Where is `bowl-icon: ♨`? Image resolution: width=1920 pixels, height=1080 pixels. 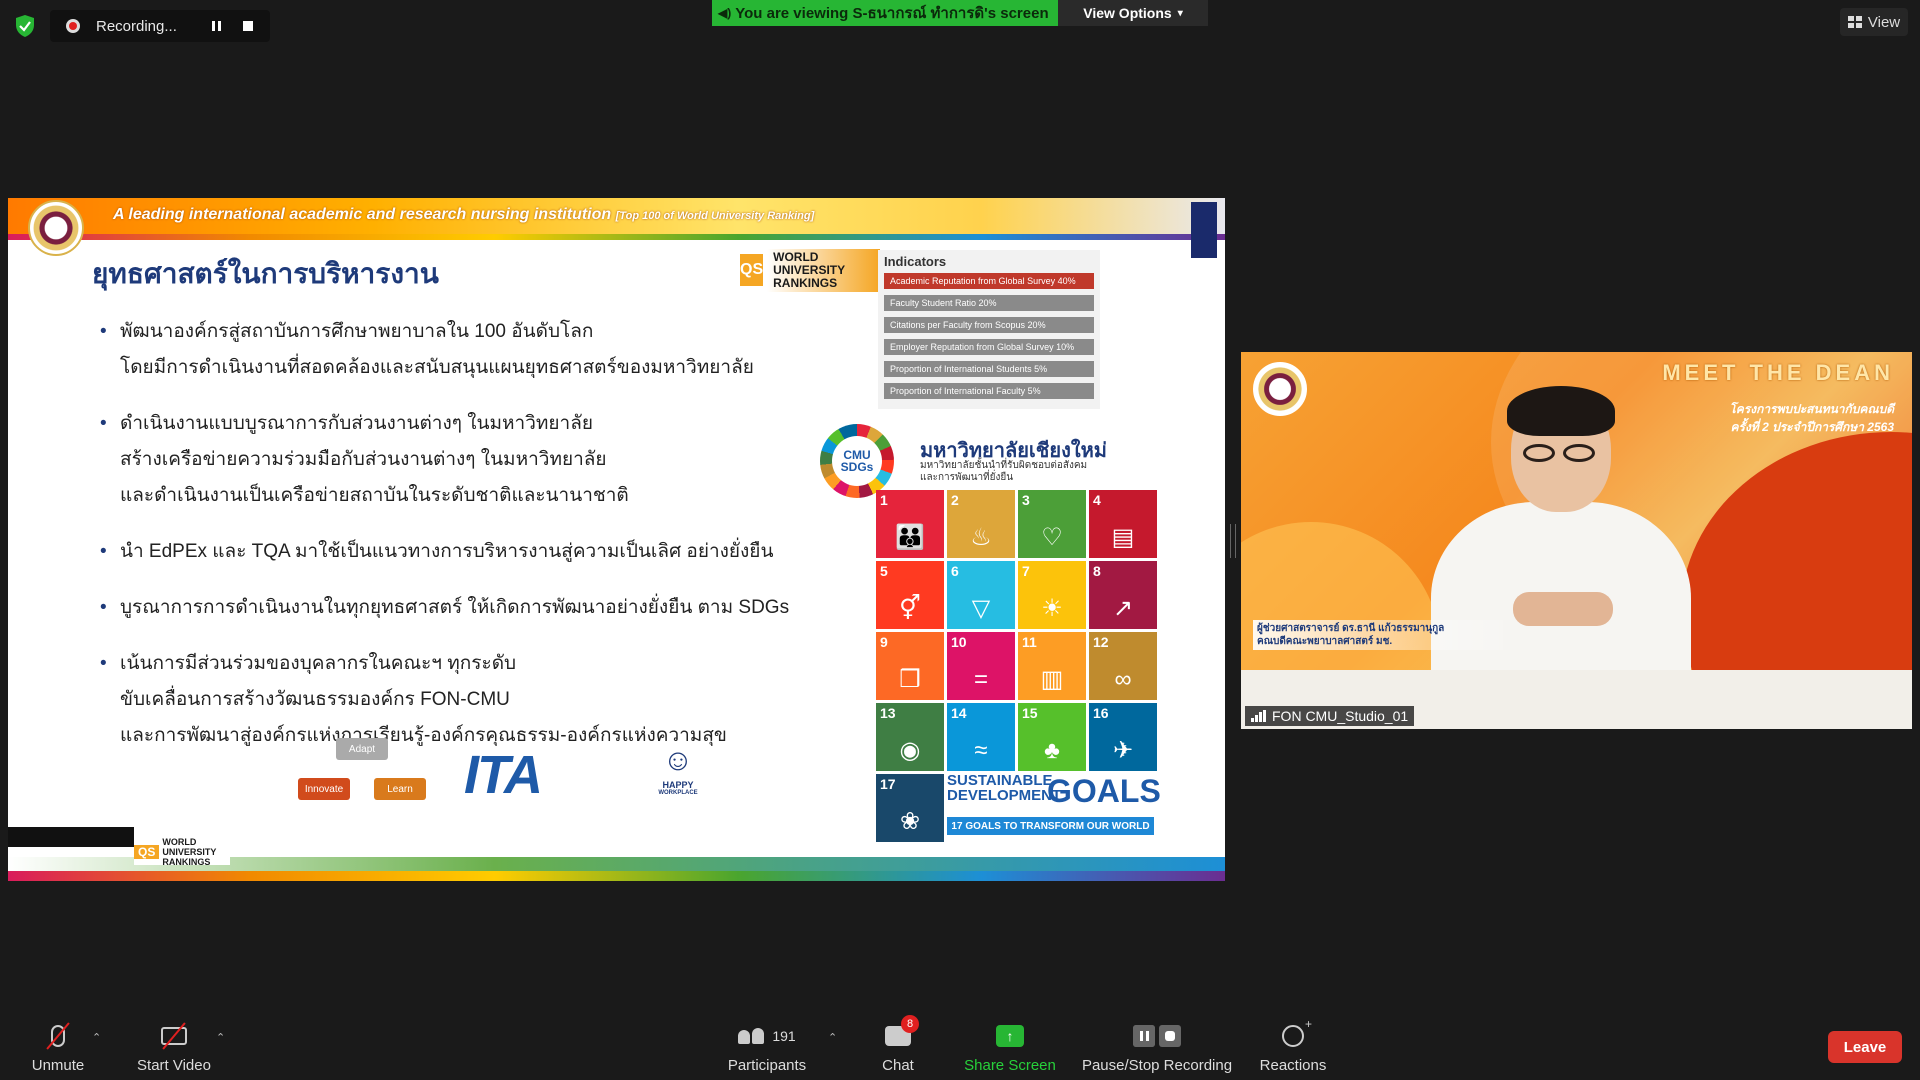 bowl-icon: ♨ is located at coordinates (981, 537).